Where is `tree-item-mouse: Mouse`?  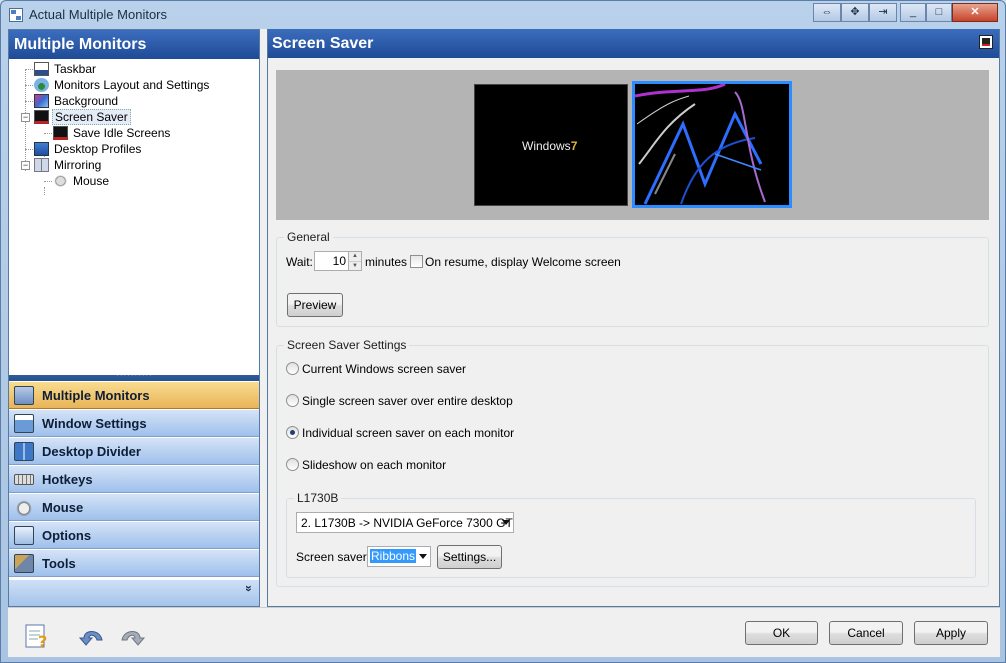
tree-item-mouse: Mouse is located at coordinates (129, 181).